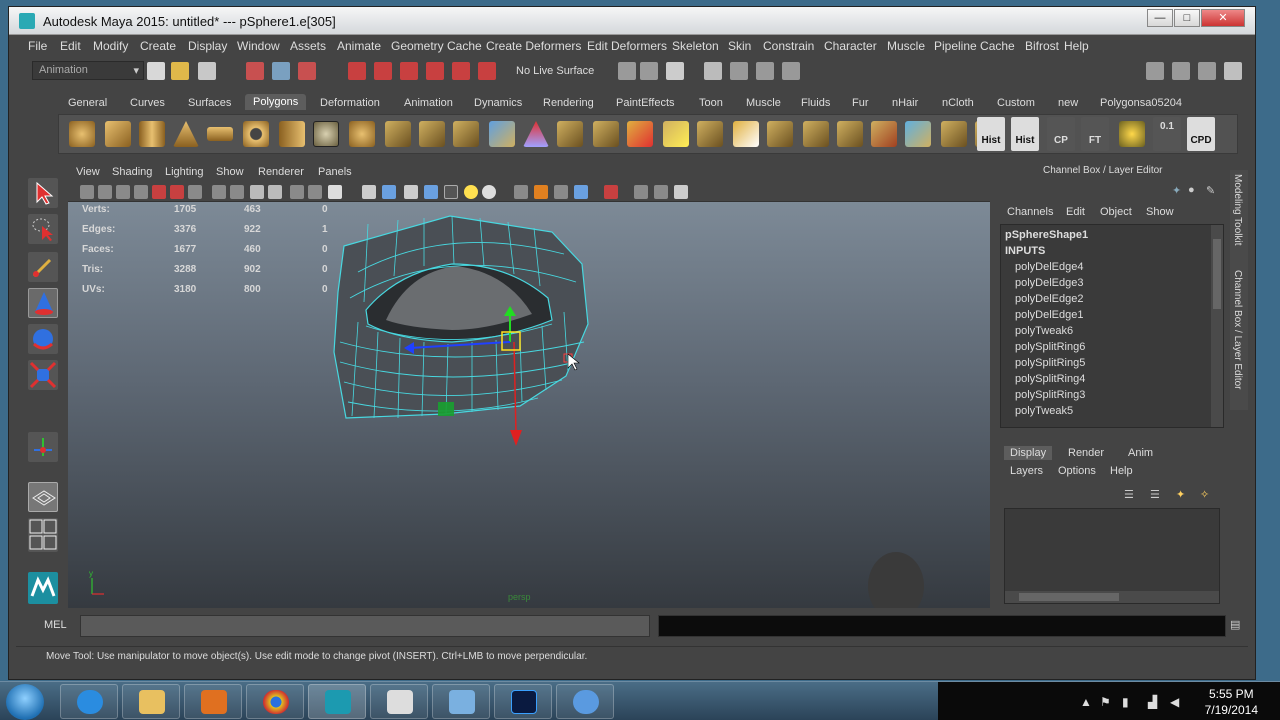  I want to click on poly-cube-icon, so click(118, 134).